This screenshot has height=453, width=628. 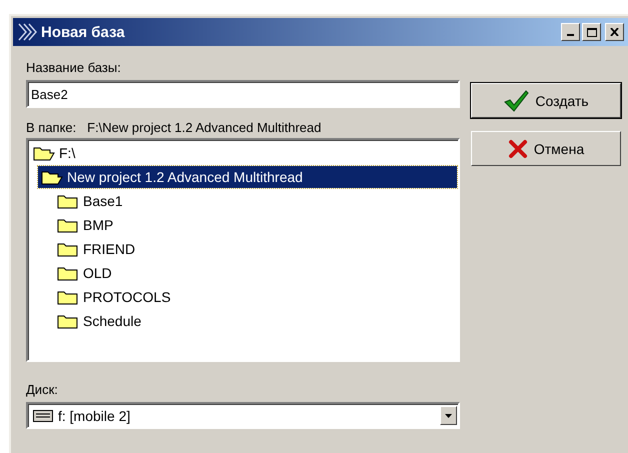 I want to click on cancel-button: Отмена, so click(x=546, y=148).